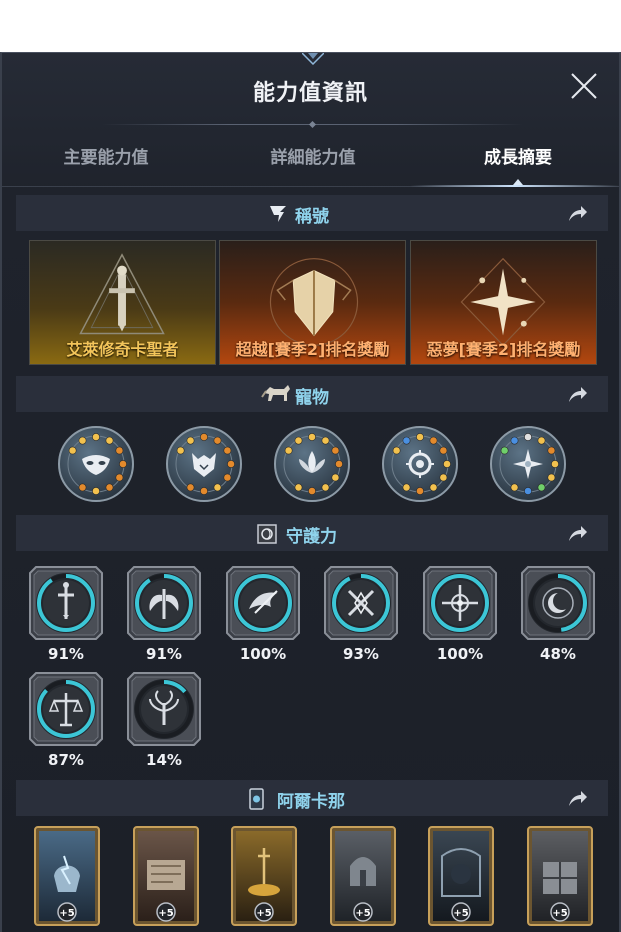 This screenshot has height=932, width=621. I want to click on tab-bar: 主要能力值 詳細能力值 成長摘要, so click(310, 165).